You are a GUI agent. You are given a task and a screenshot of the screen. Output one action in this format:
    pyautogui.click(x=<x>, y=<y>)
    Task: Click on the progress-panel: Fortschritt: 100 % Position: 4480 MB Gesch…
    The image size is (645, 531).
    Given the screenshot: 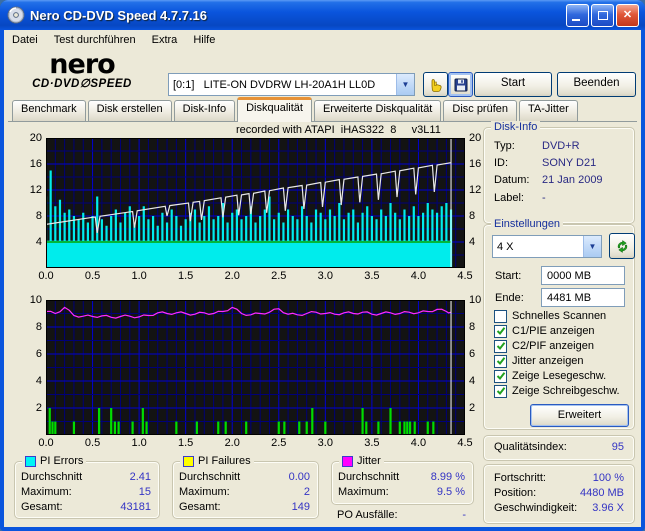 What is the action you would take?
    pyautogui.click(x=559, y=494)
    